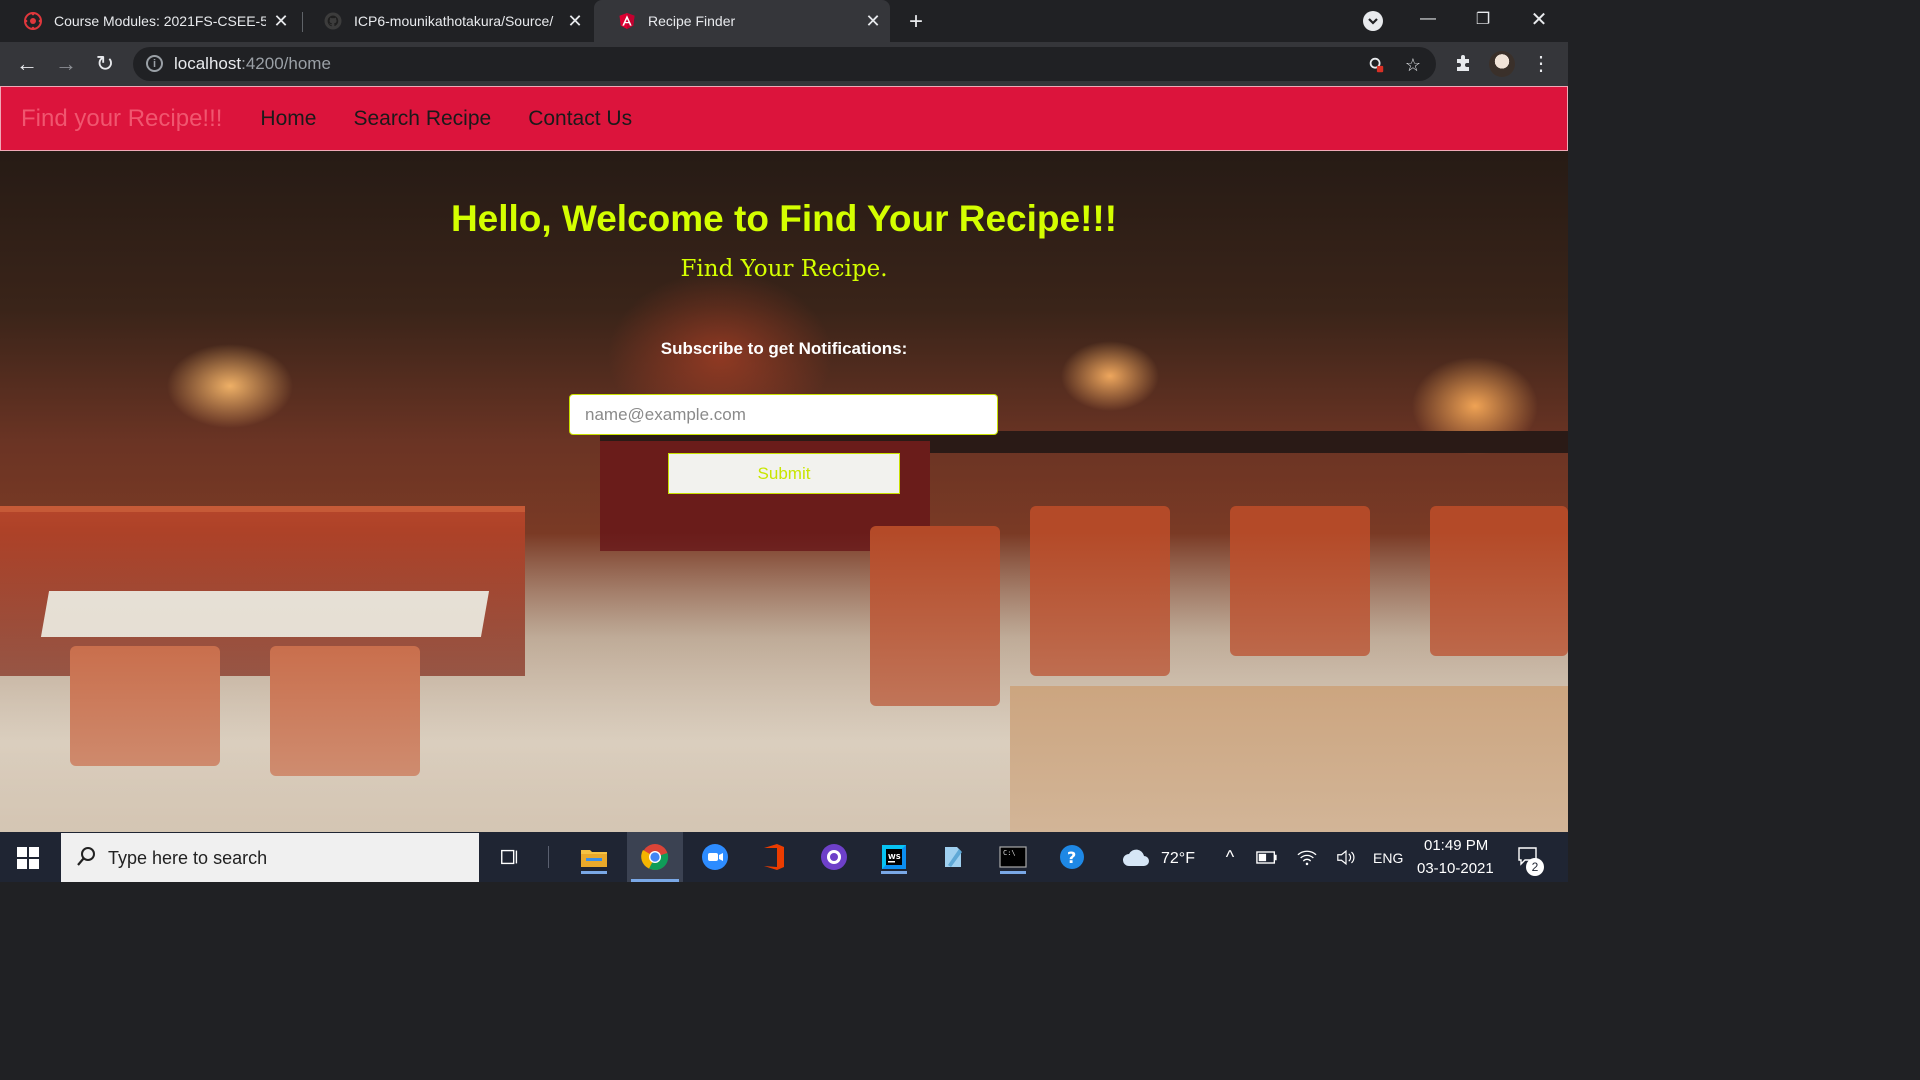 The image size is (1920, 1080). What do you see at coordinates (655, 857) in the screenshot?
I see `chrome-taskbar-icon` at bounding box center [655, 857].